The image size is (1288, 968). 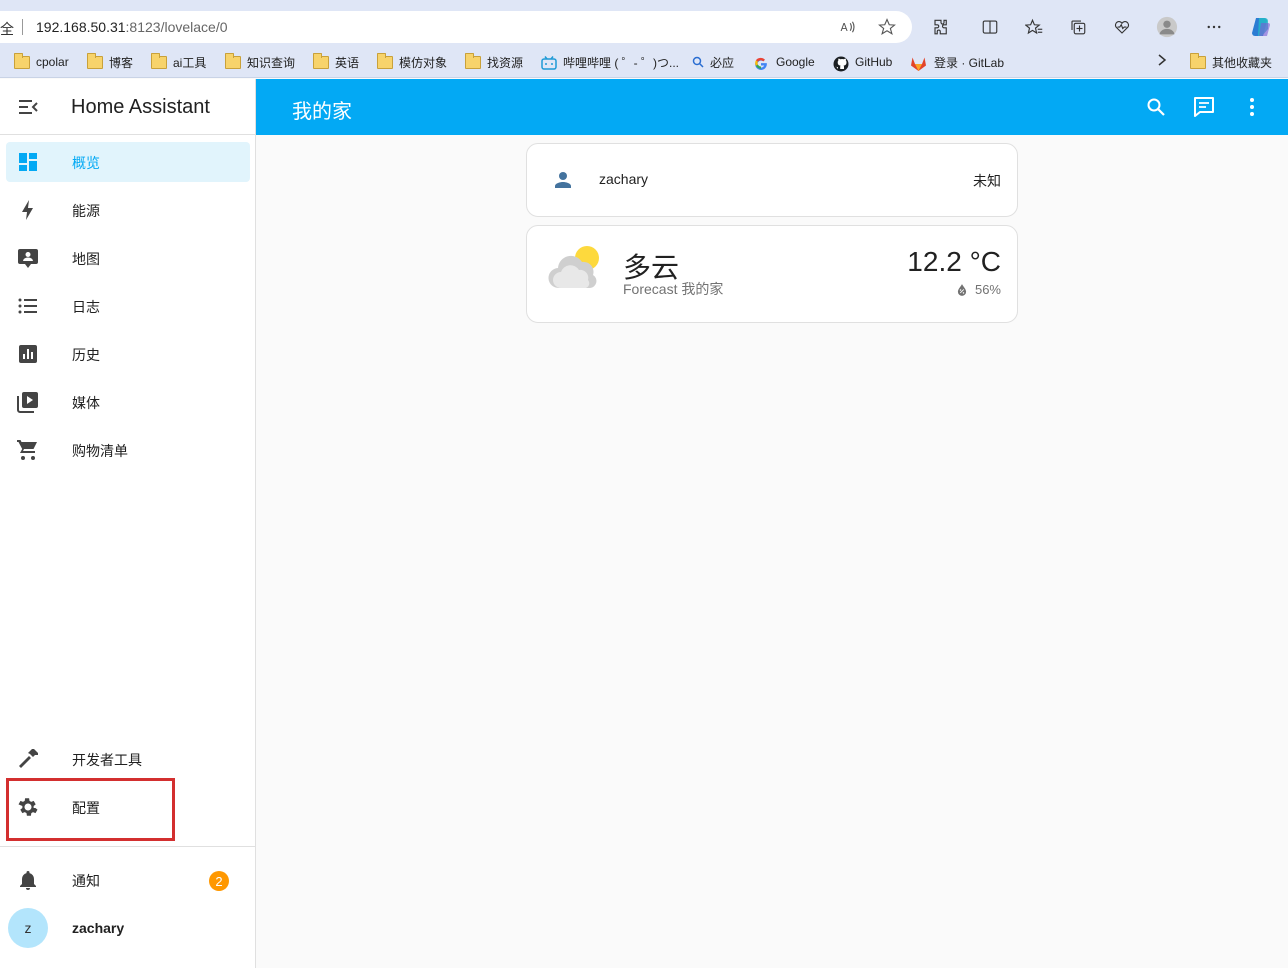 What do you see at coordinates (90, 809) in the screenshot?
I see `settings-highlight-box` at bounding box center [90, 809].